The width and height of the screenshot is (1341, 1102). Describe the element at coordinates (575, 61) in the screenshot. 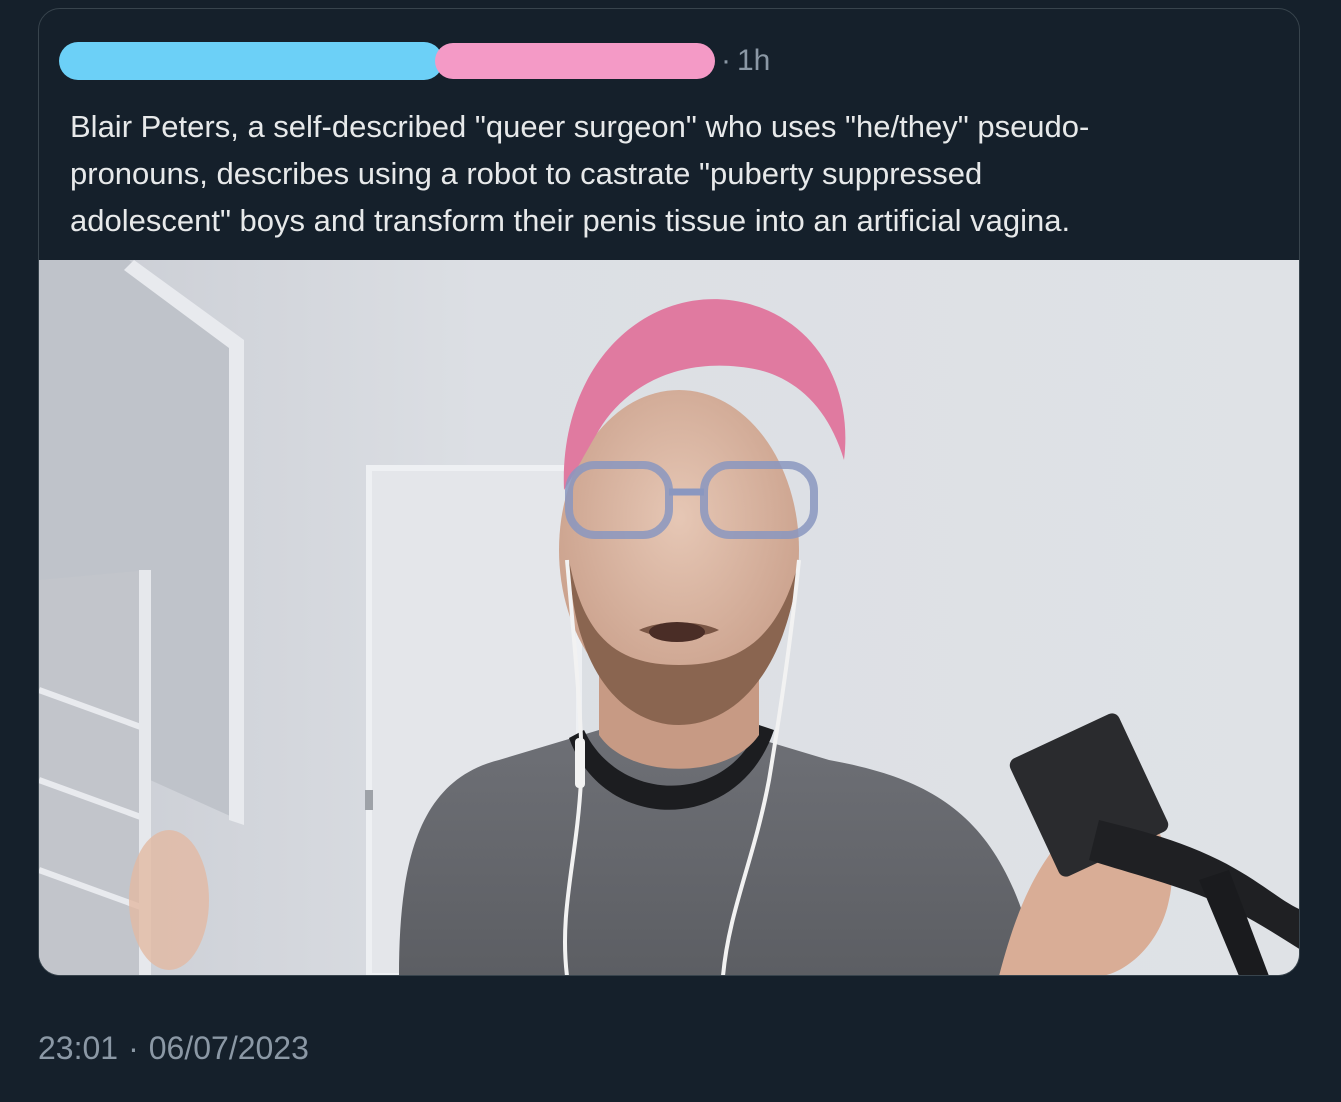

I see `redacted-username` at that location.